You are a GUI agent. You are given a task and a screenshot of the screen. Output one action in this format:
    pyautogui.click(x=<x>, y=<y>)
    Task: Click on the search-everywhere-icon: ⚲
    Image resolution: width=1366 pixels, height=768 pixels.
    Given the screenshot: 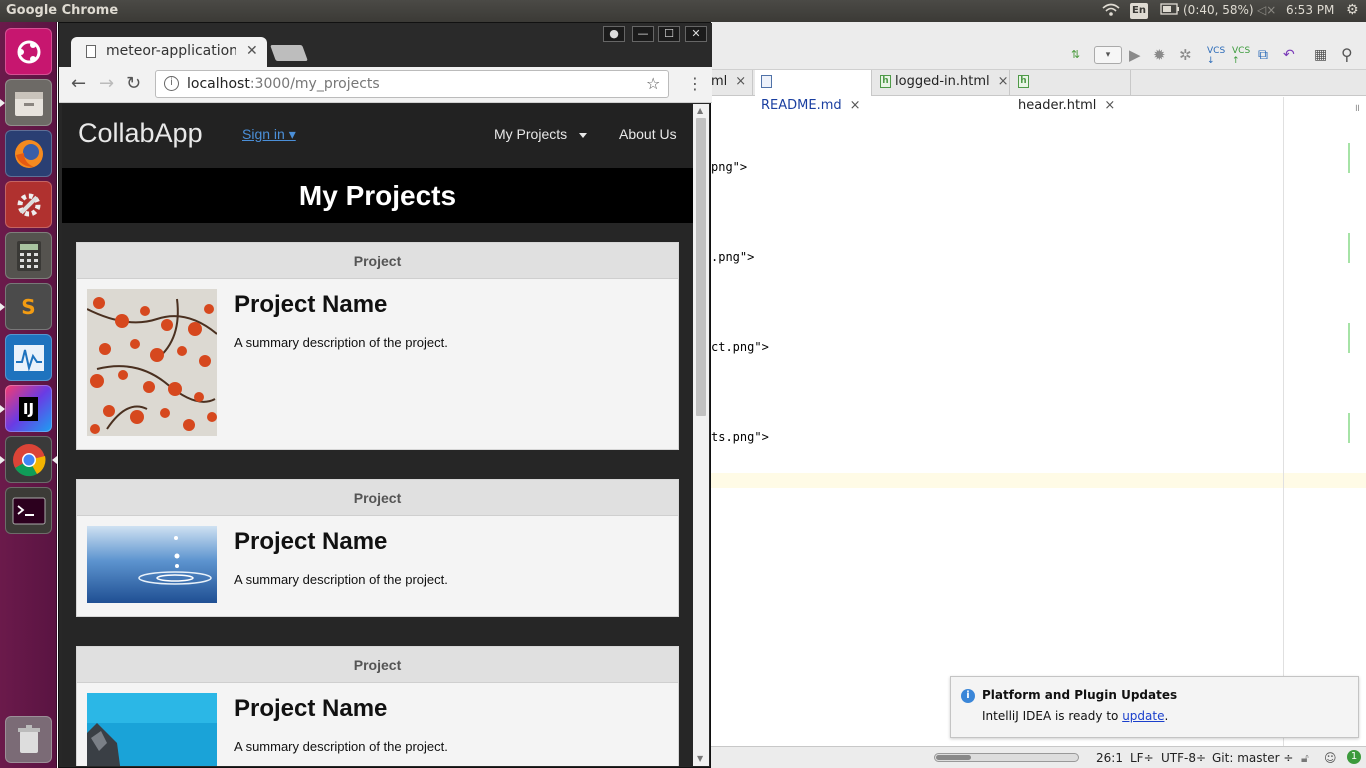 What is the action you would take?
    pyautogui.click(x=1347, y=54)
    